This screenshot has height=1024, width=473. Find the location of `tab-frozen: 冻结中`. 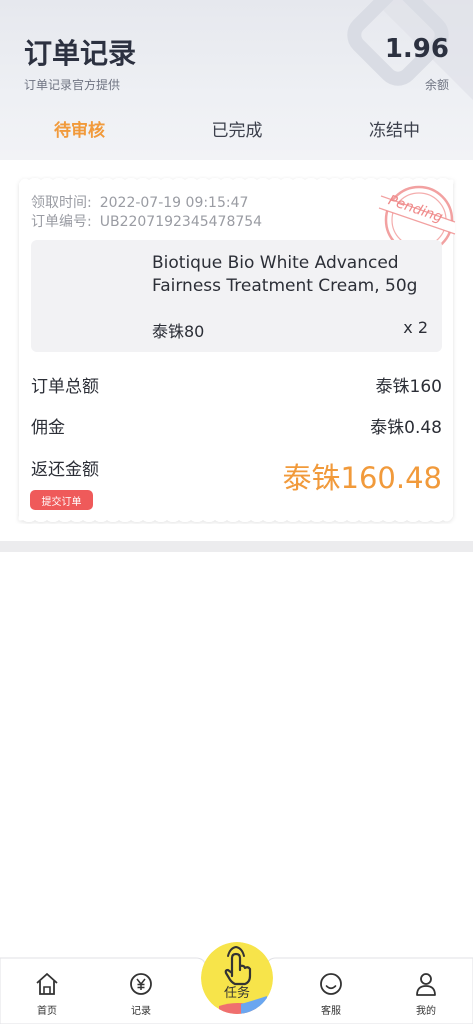

tab-frozen: 冻结中 is located at coordinates (394, 128).